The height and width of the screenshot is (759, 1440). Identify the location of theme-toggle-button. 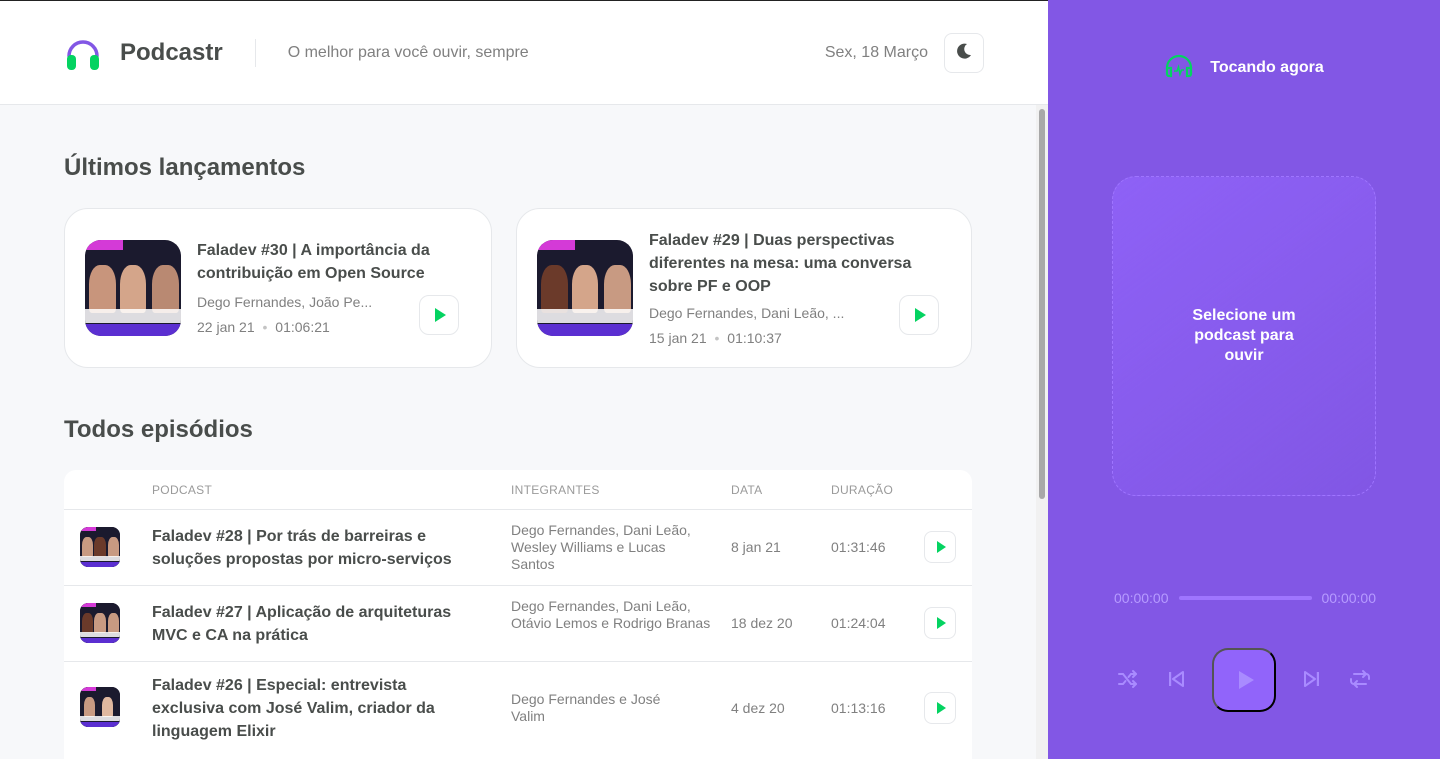
(964, 52).